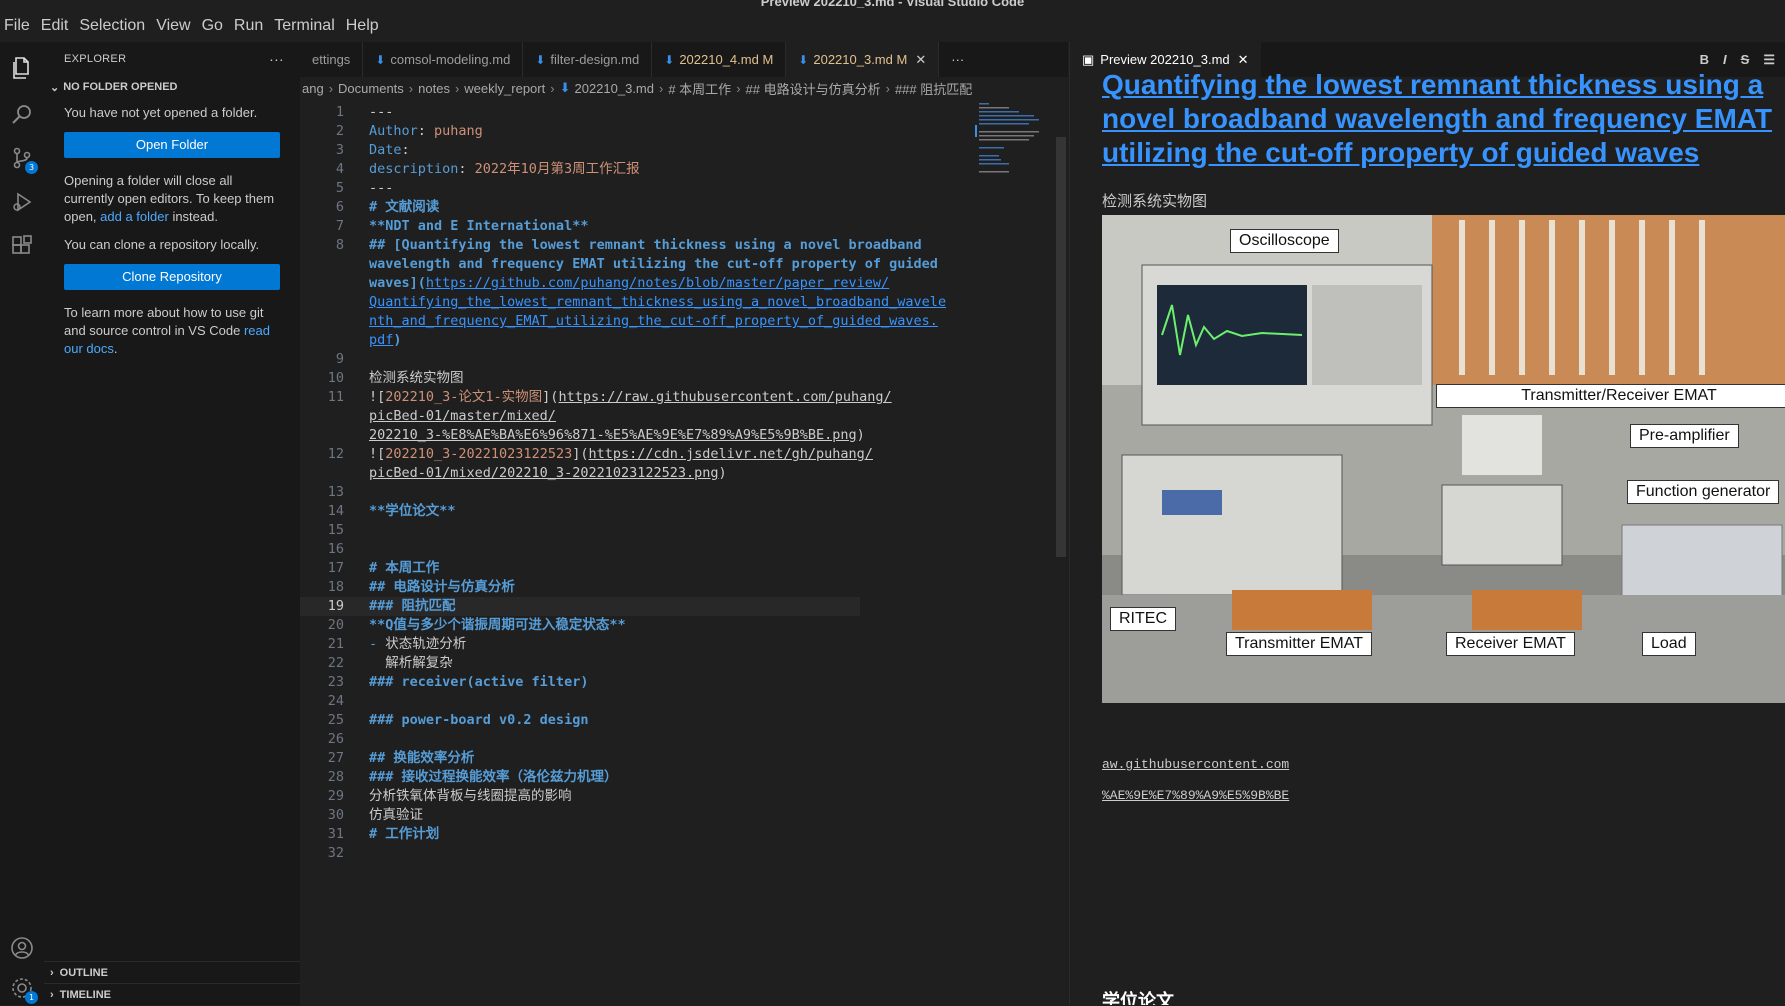 This screenshot has height=1006, width=1785. I want to click on timeline-section: › TIMELINE, so click(172, 994).